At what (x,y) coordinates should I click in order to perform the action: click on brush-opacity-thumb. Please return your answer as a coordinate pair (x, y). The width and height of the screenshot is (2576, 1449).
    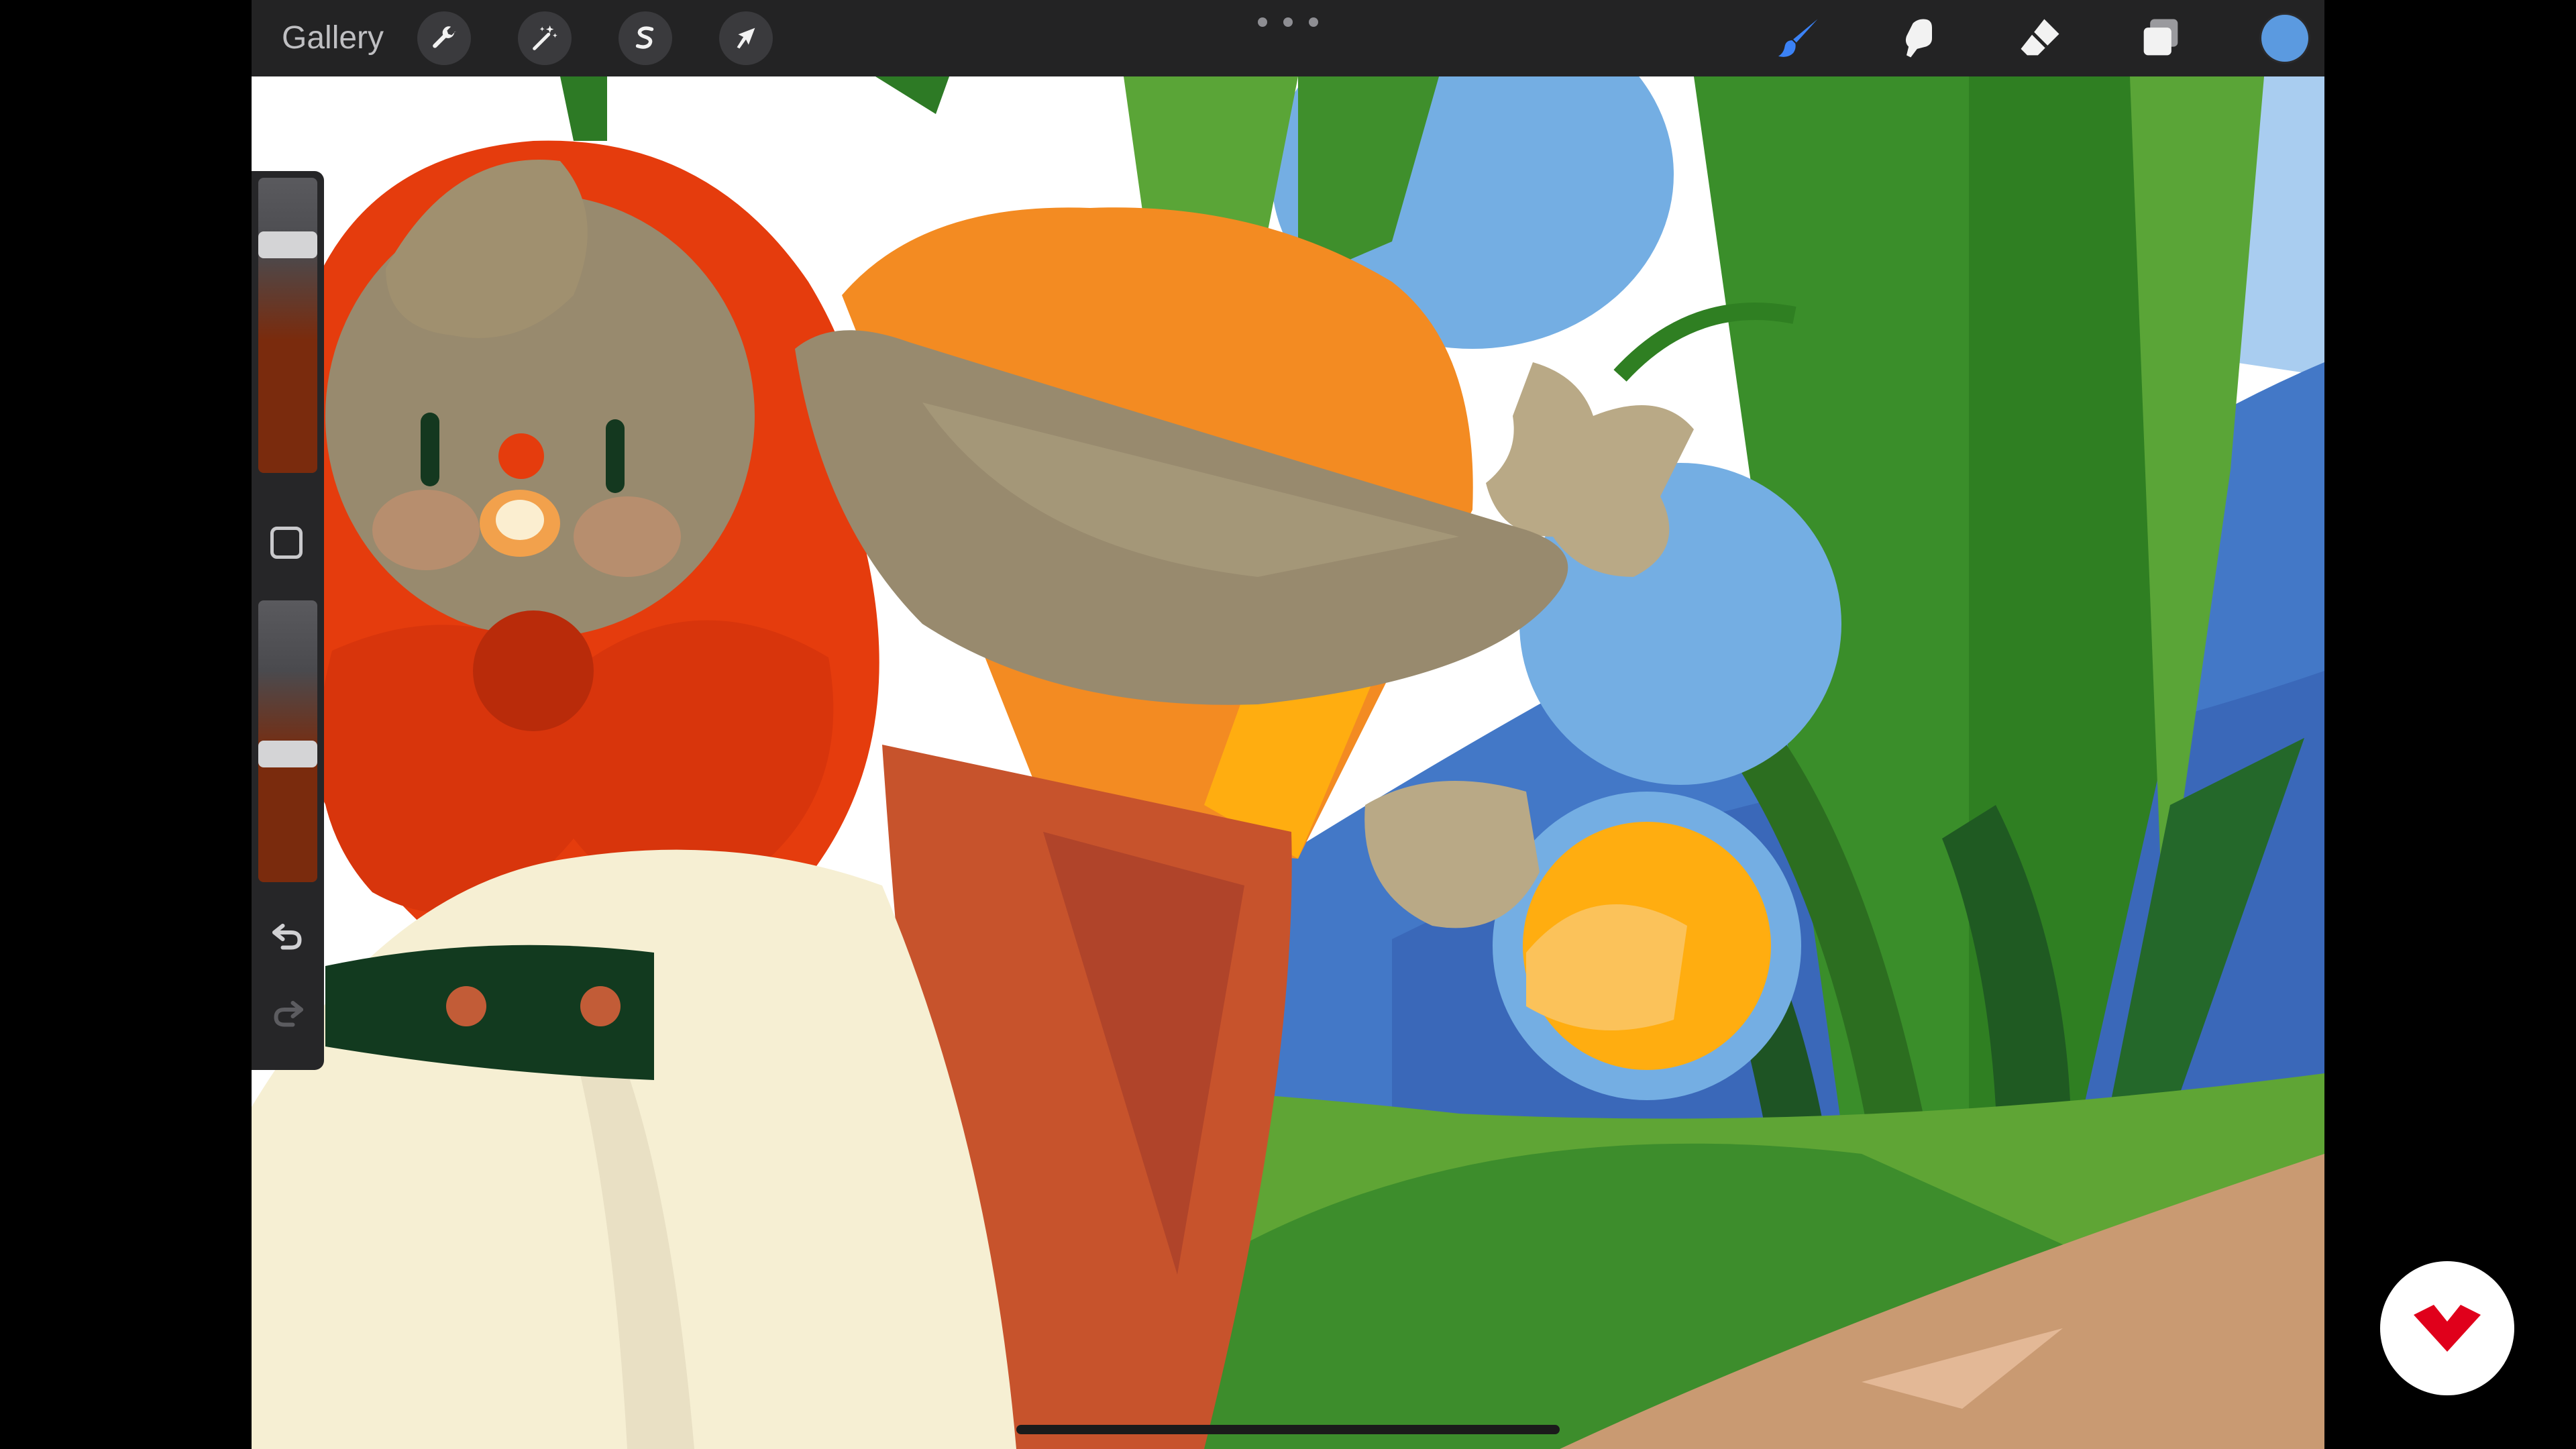
    Looking at the image, I should click on (287, 754).